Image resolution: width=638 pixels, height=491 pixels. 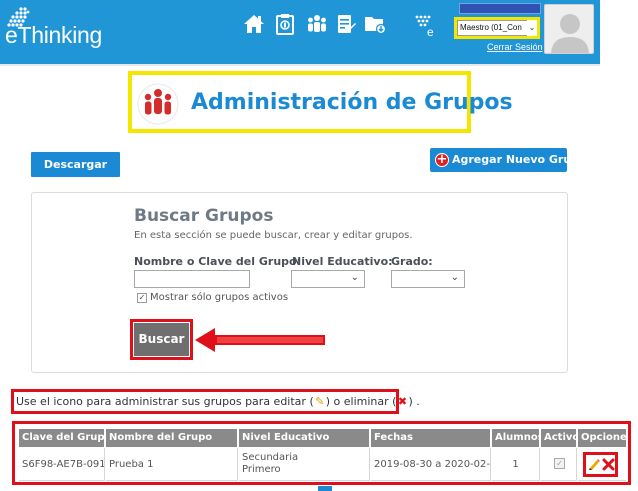 What do you see at coordinates (320, 401) in the screenshot?
I see `pencil-icon: ✎` at bounding box center [320, 401].